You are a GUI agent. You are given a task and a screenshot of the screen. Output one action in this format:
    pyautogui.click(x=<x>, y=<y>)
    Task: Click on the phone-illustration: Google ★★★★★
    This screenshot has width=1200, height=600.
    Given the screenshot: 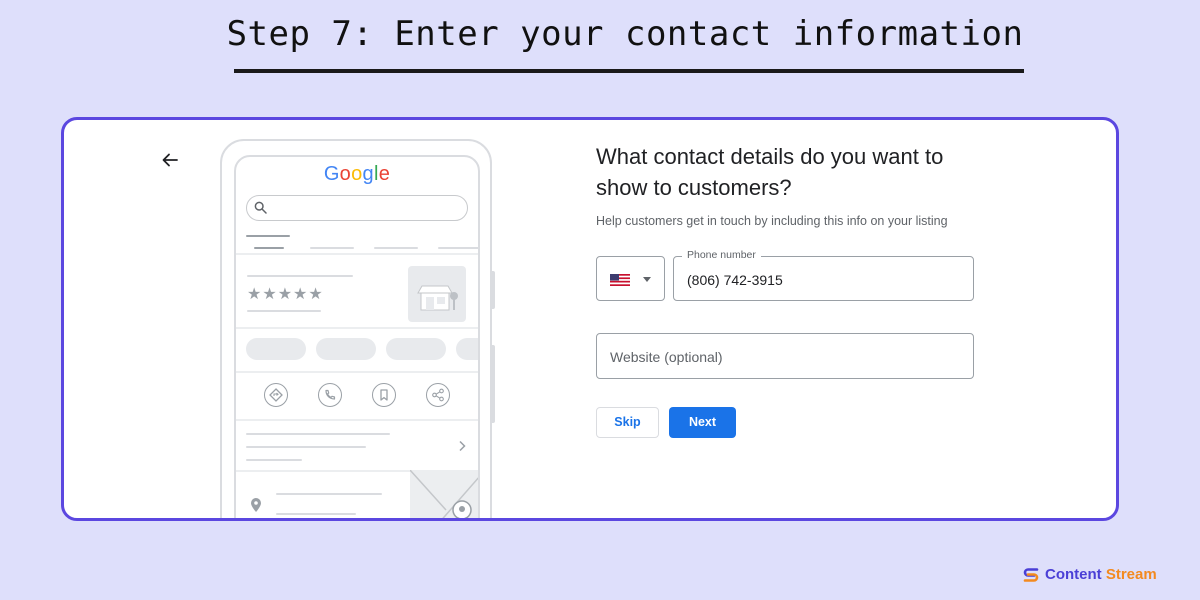 What is the action you would take?
    pyautogui.click(x=357, y=328)
    